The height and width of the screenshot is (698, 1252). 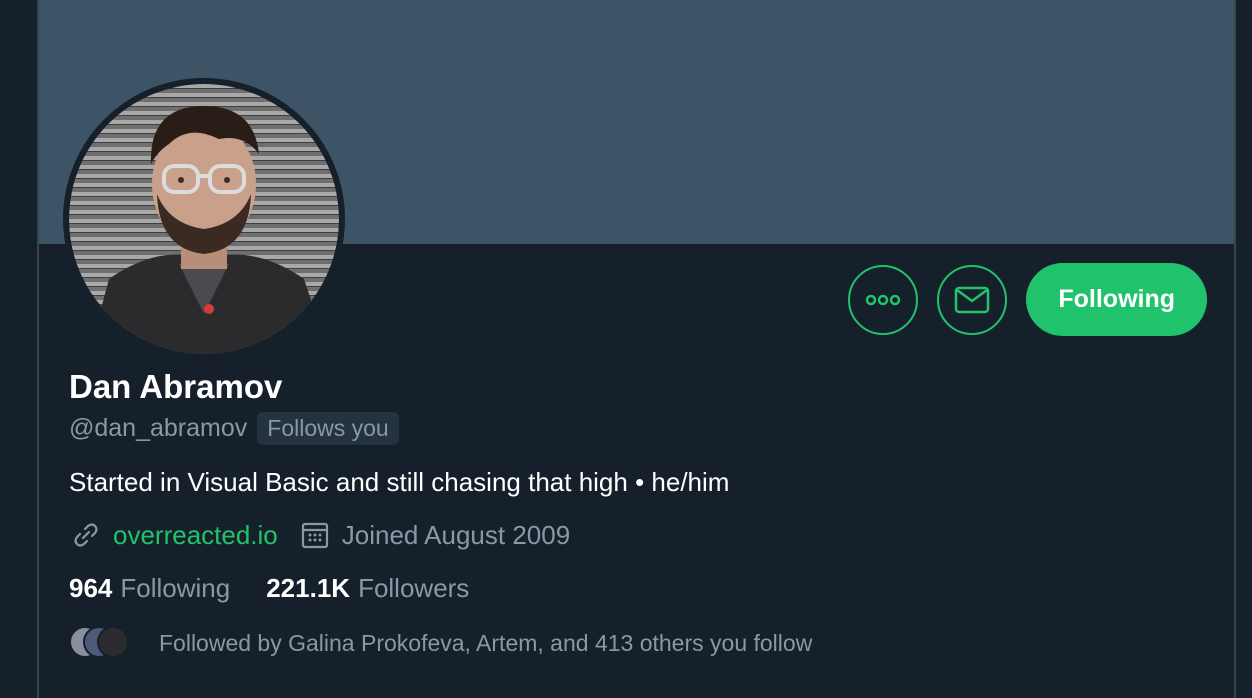 What do you see at coordinates (456, 534) in the screenshot?
I see `joined-date: Joined August 2009` at bounding box center [456, 534].